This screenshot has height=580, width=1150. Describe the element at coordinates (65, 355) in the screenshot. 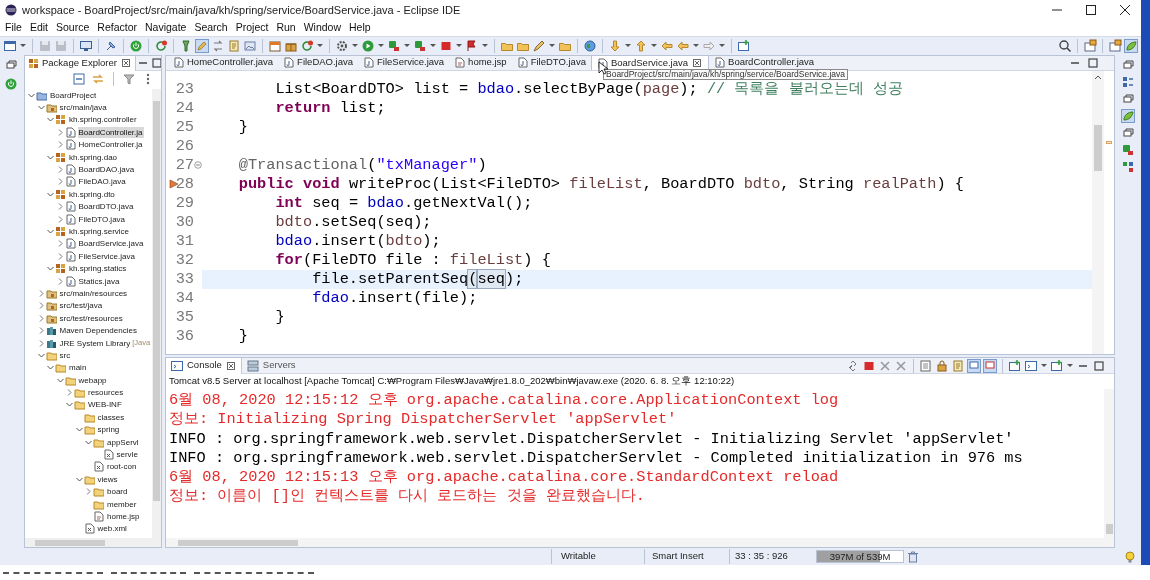

I see `tree-item: src` at that location.